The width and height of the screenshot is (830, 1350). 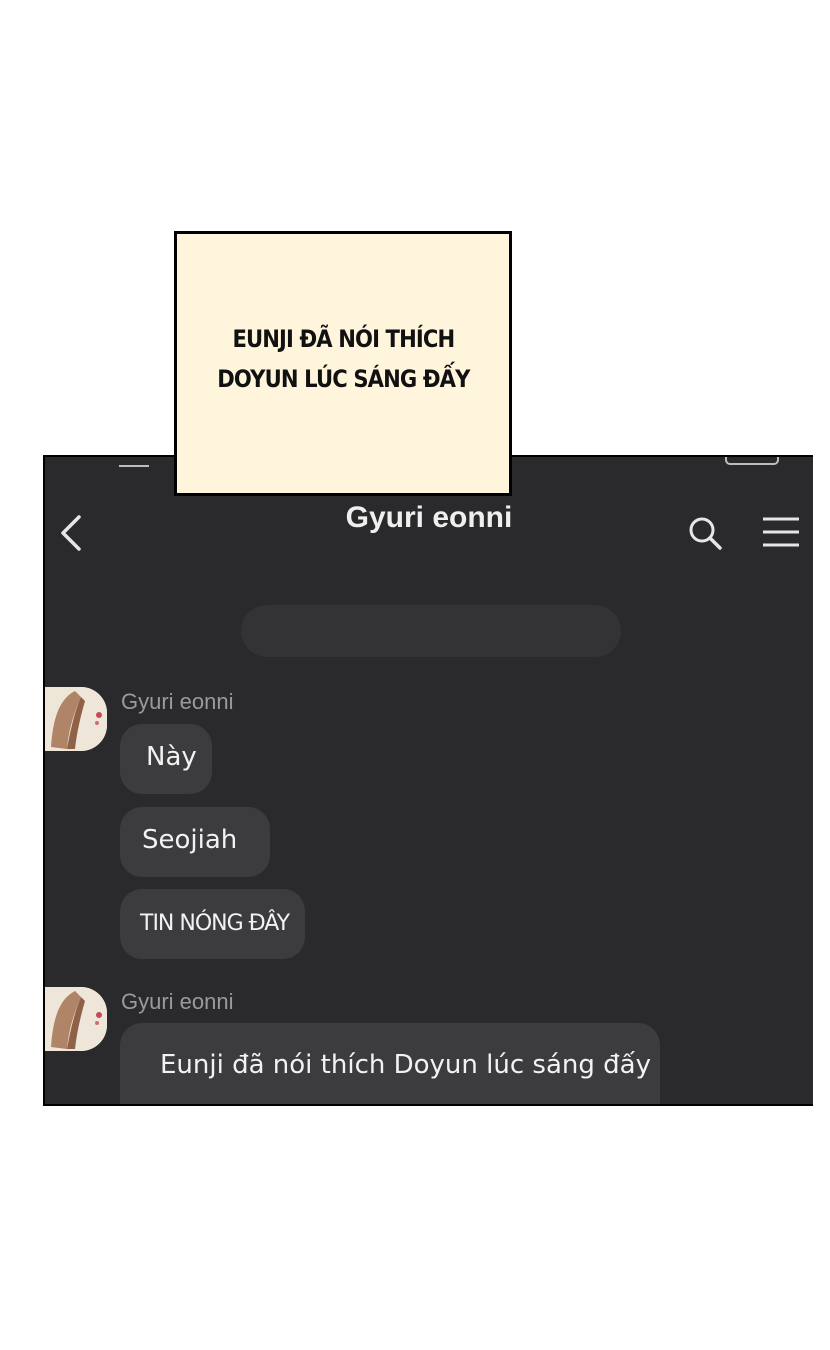 I want to click on hamburger-menu-icon, so click(x=781, y=532).